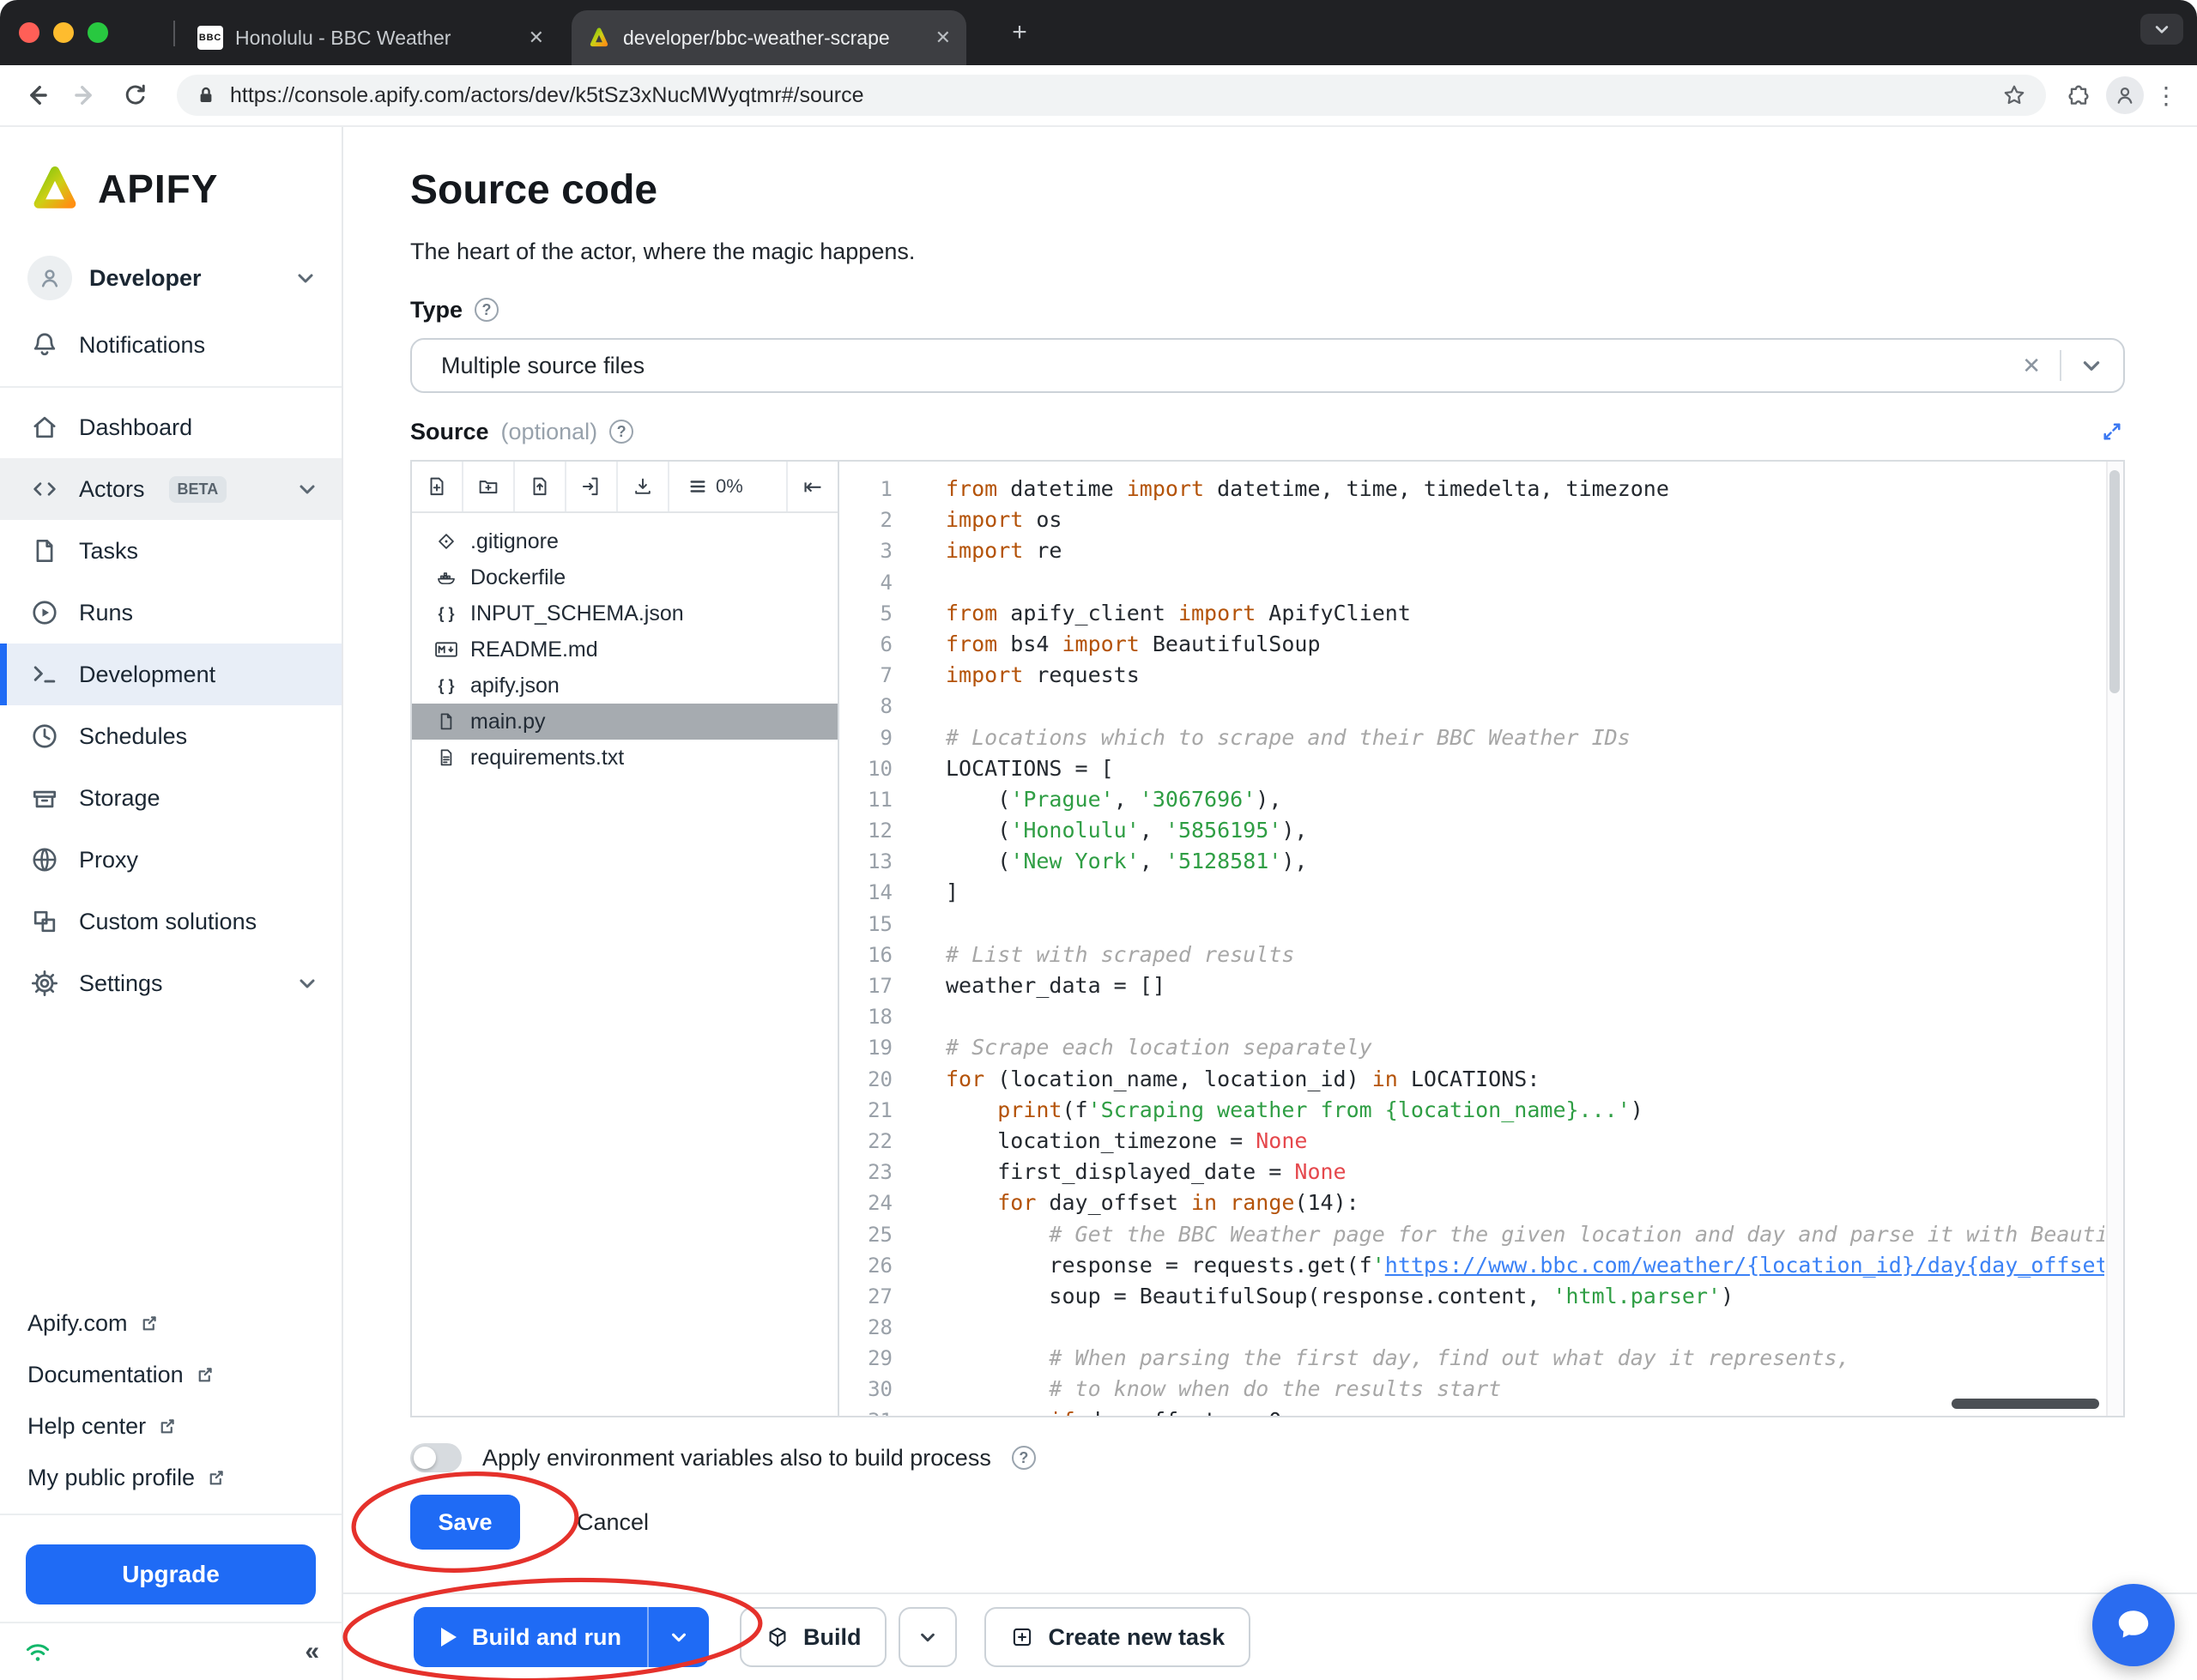 The image size is (2197, 1680). Describe the element at coordinates (171, 1574) in the screenshot. I see `upgrade-button: Upgrade` at that location.